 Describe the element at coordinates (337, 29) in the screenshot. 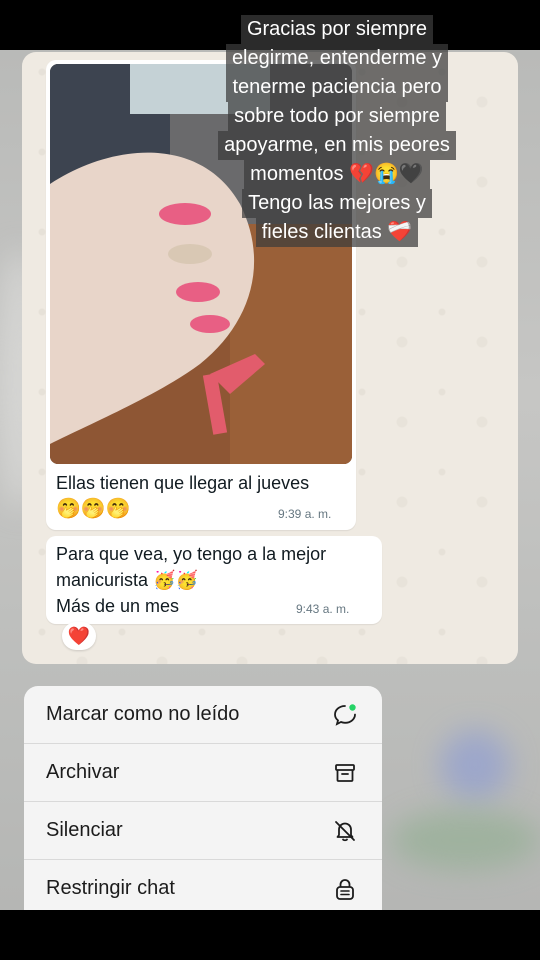

I see `caption-line: Gracias por siempre` at that location.